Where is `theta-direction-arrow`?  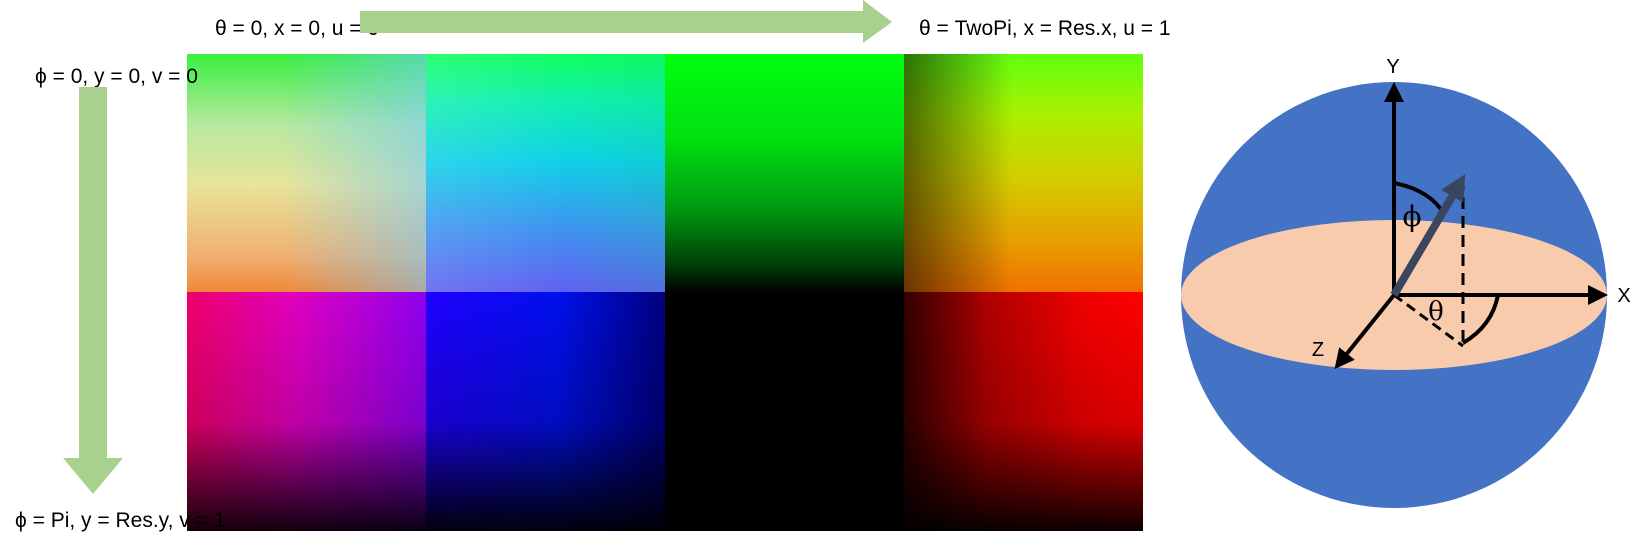
theta-direction-arrow is located at coordinates (626, 21).